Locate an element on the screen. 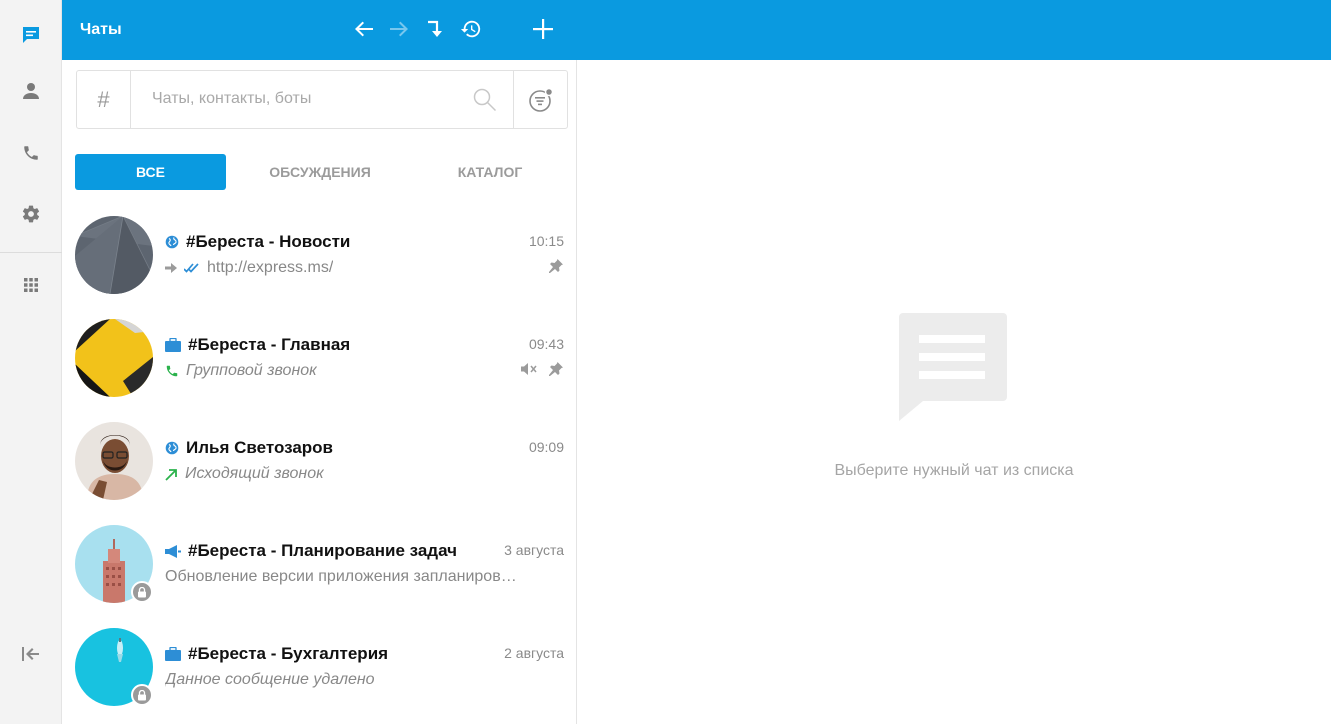 This screenshot has height=724, width=1331. chat-title-row: Илья Светозаров is located at coordinates (249, 448).